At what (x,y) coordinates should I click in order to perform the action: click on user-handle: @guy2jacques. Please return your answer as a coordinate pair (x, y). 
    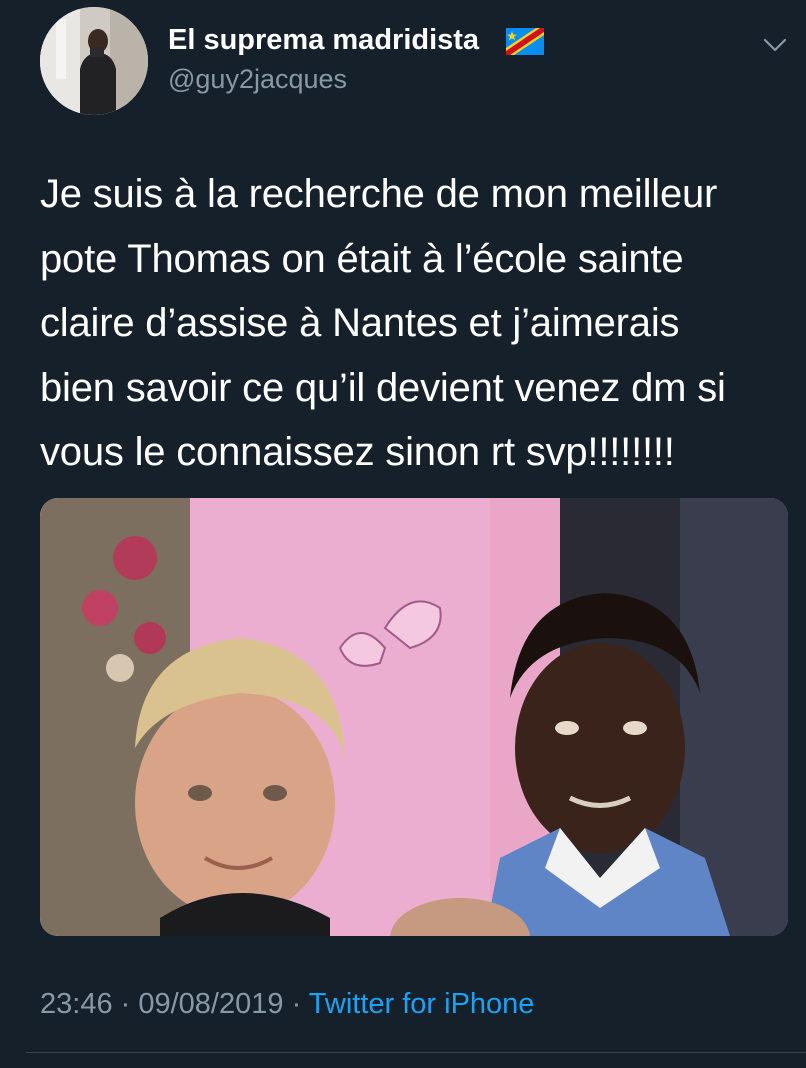
    Looking at the image, I should click on (257, 79).